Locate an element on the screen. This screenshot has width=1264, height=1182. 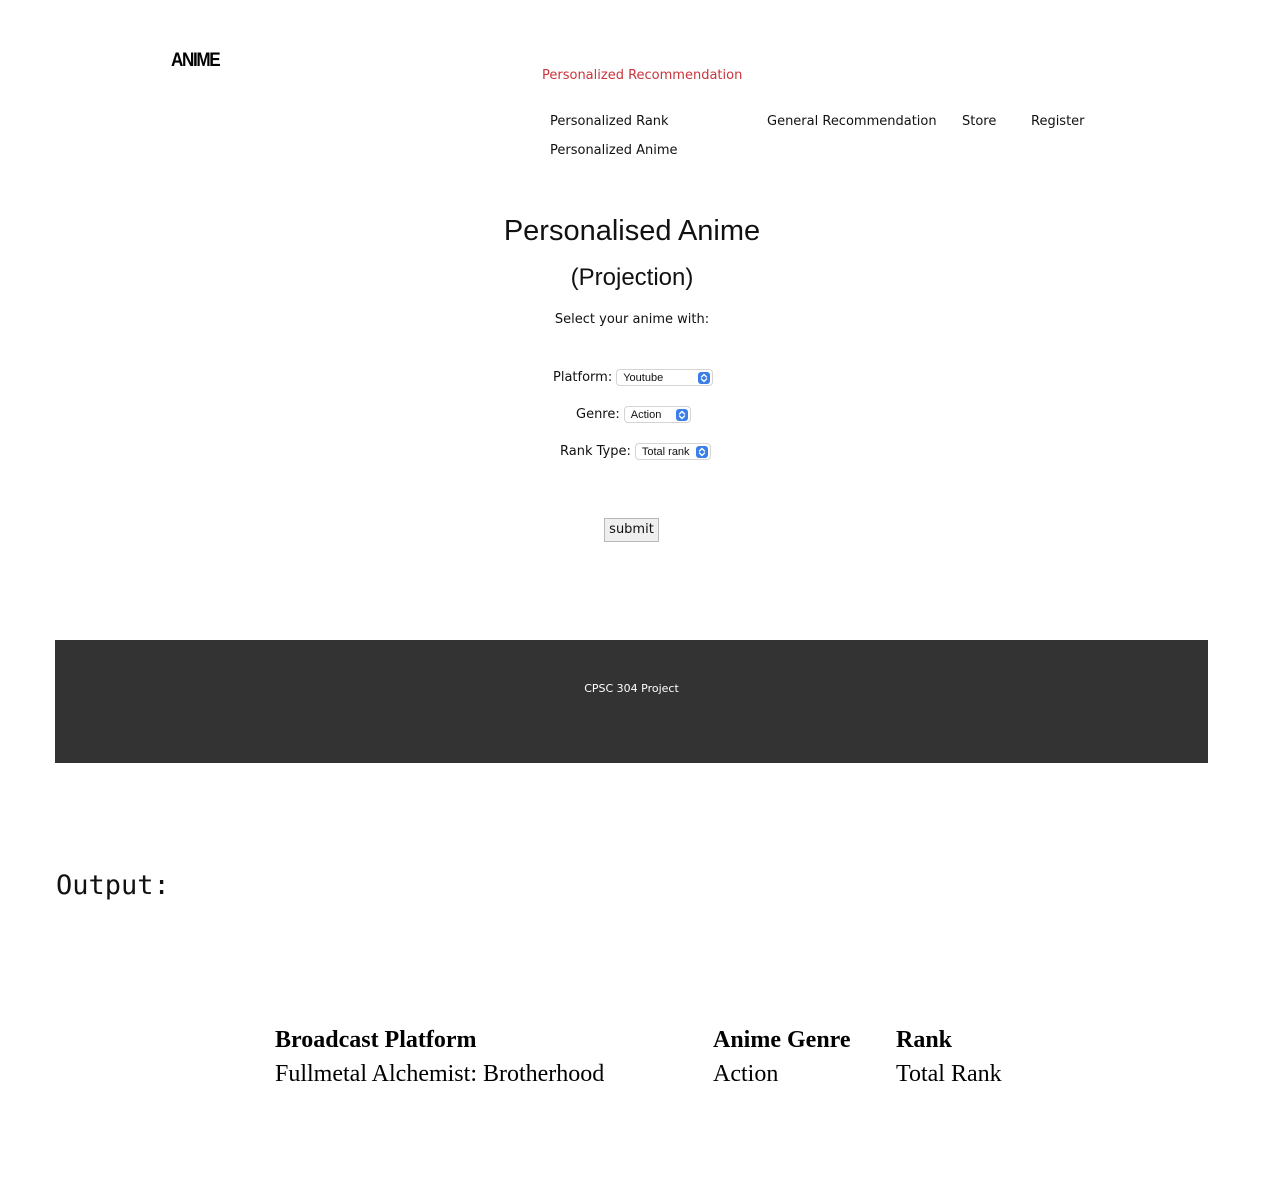
footer-text: CPSC 304 Project is located at coordinates (631, 688).